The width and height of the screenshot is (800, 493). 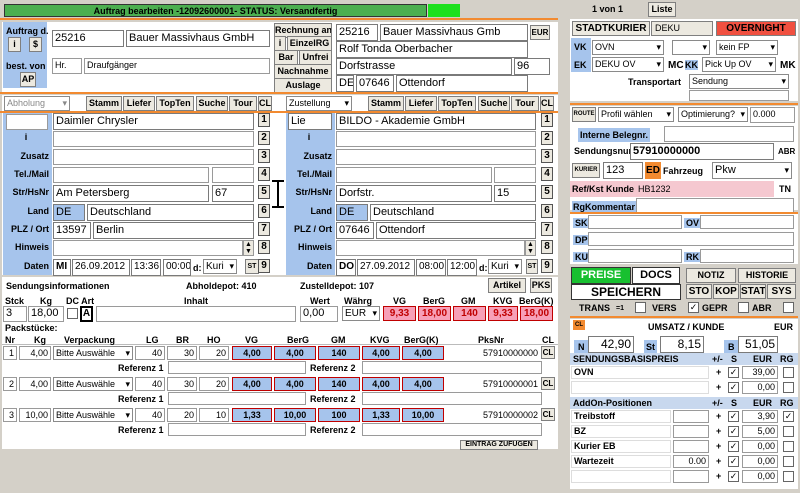 What do you see at coordinates (767, 275) in the screenshot?
I see `historie-button: HISTORIE` at bounding box center [767, 275].